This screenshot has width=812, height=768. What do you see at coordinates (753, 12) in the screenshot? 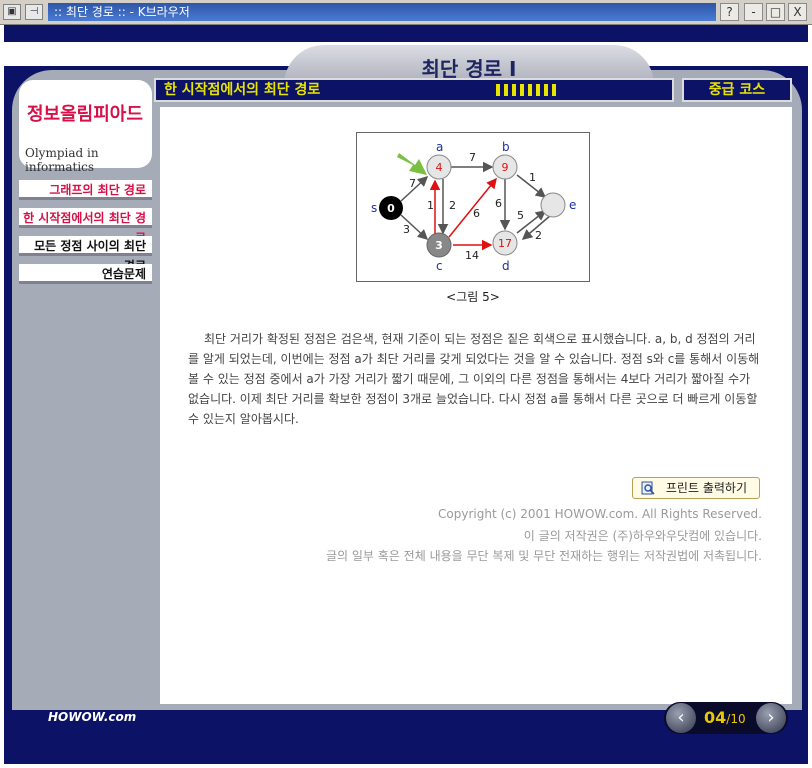
I see `minimize-button: -` at bounding box center [753, 12].